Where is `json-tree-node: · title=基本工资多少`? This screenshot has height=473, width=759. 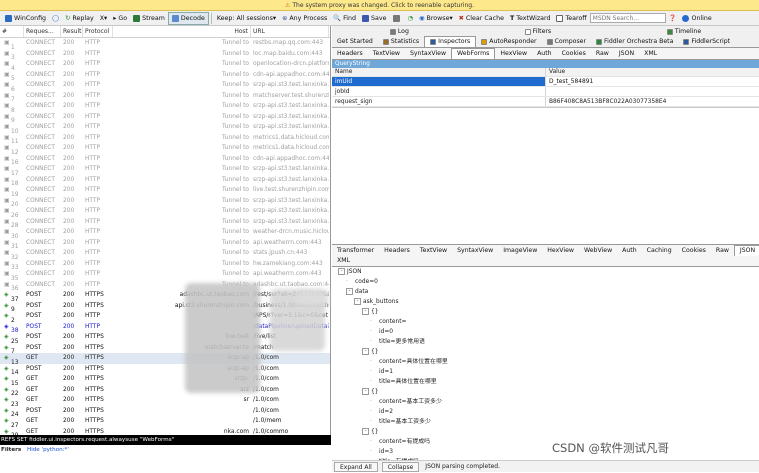
json-tree-node: · title=基本工资多少 is located at coordinates (548, 422).